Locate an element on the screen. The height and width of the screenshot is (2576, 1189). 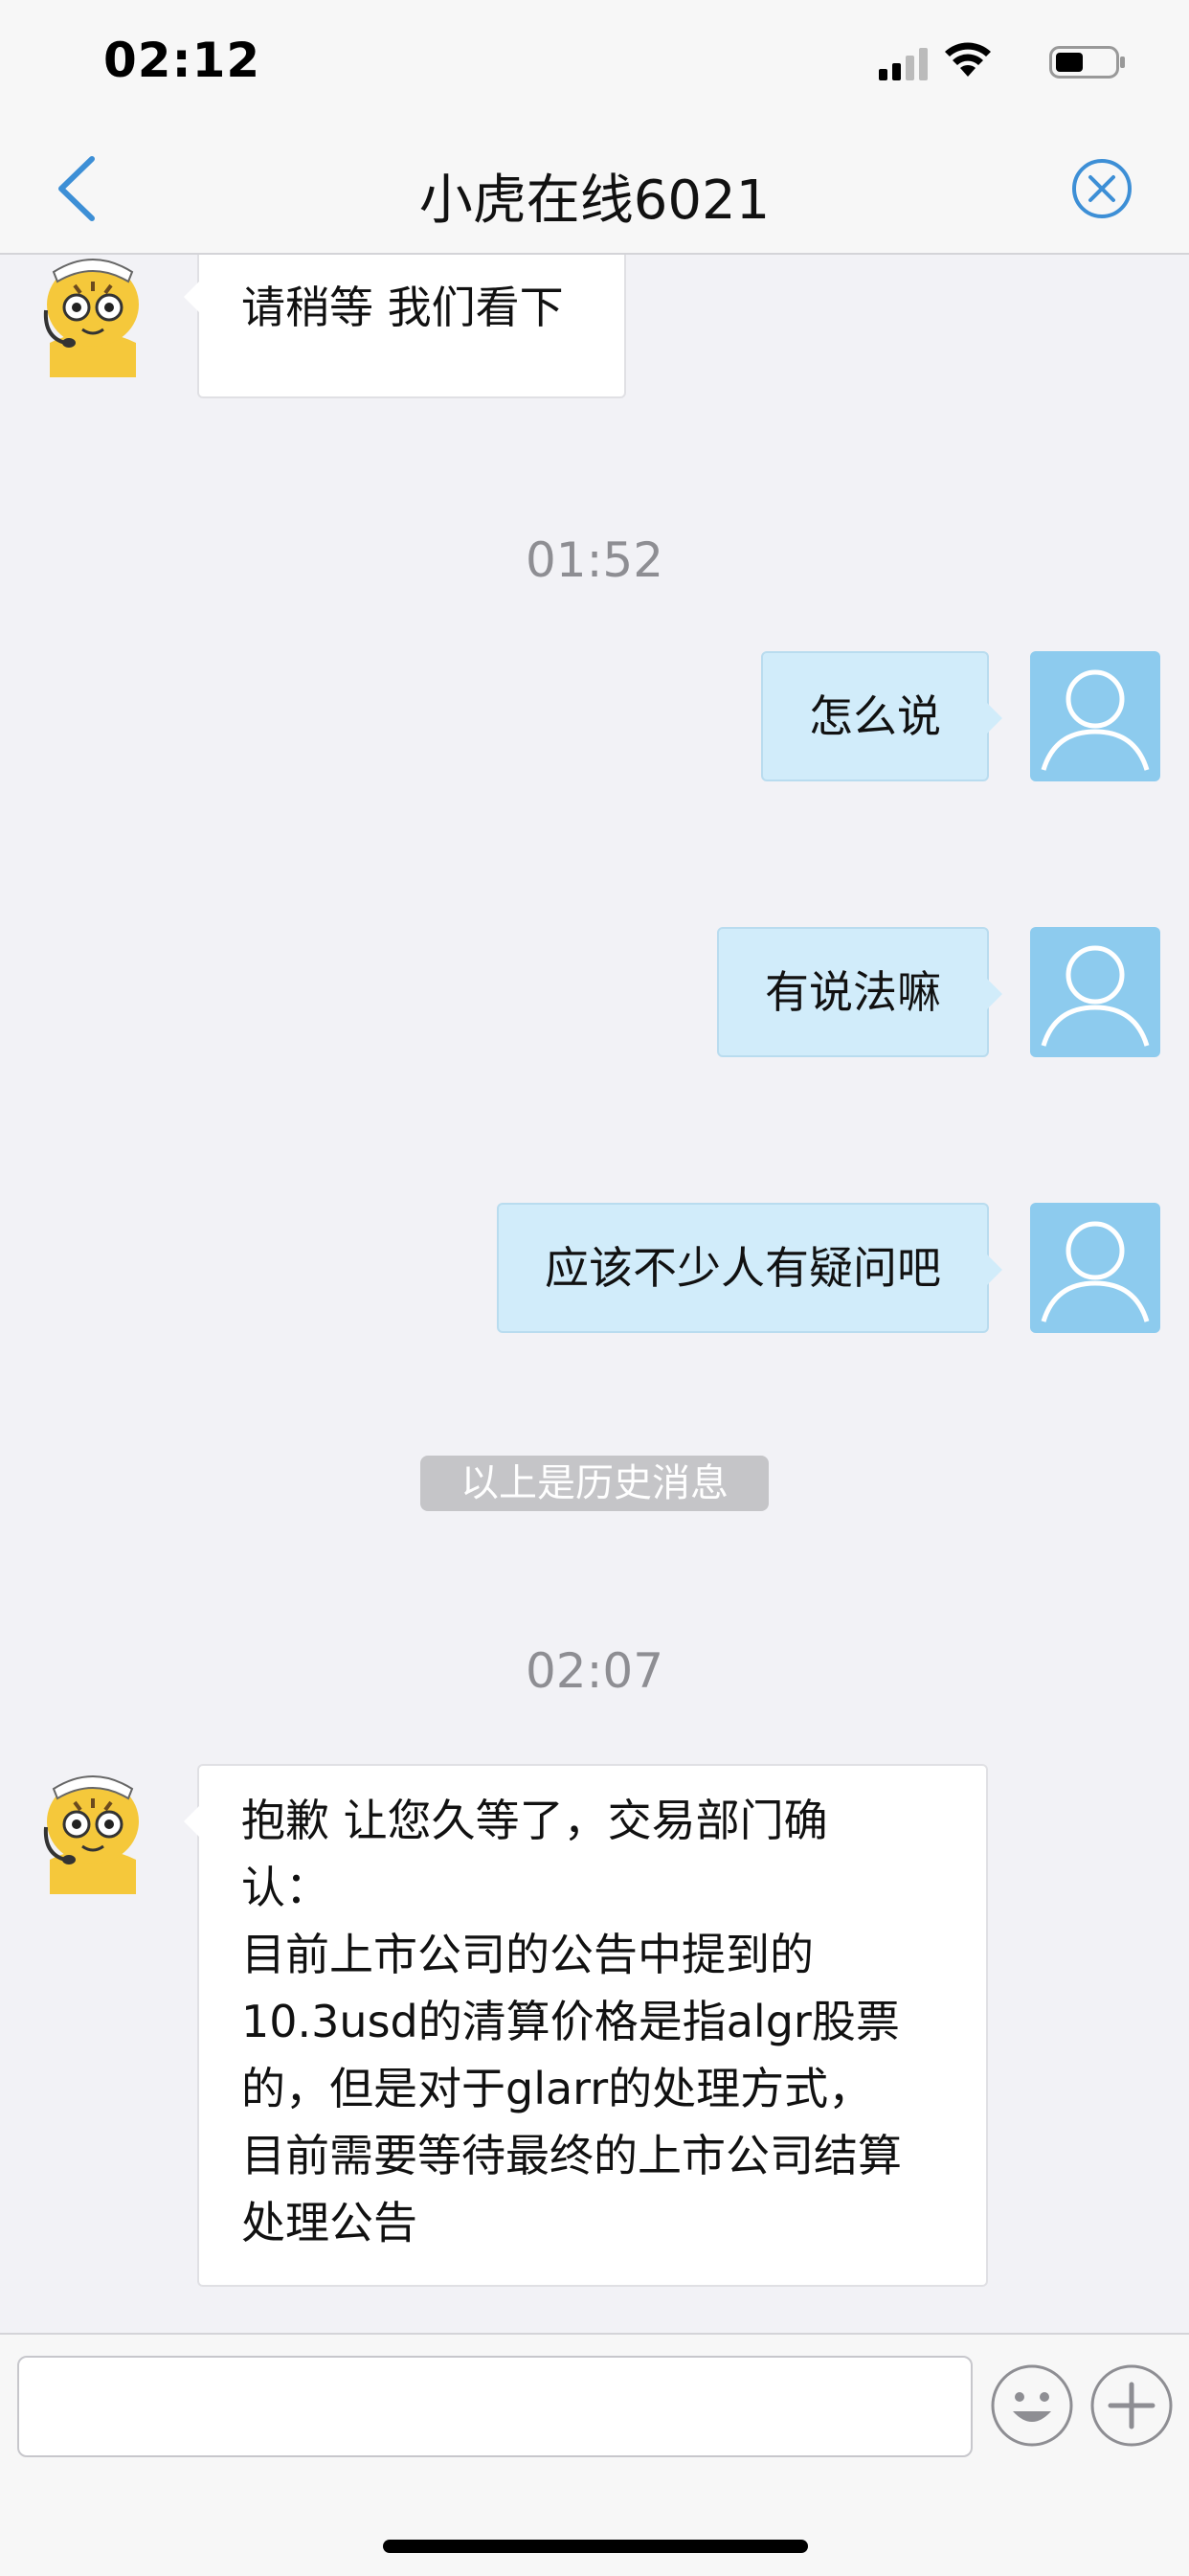
close-circle-icon is located at coordinates (1102, 188).